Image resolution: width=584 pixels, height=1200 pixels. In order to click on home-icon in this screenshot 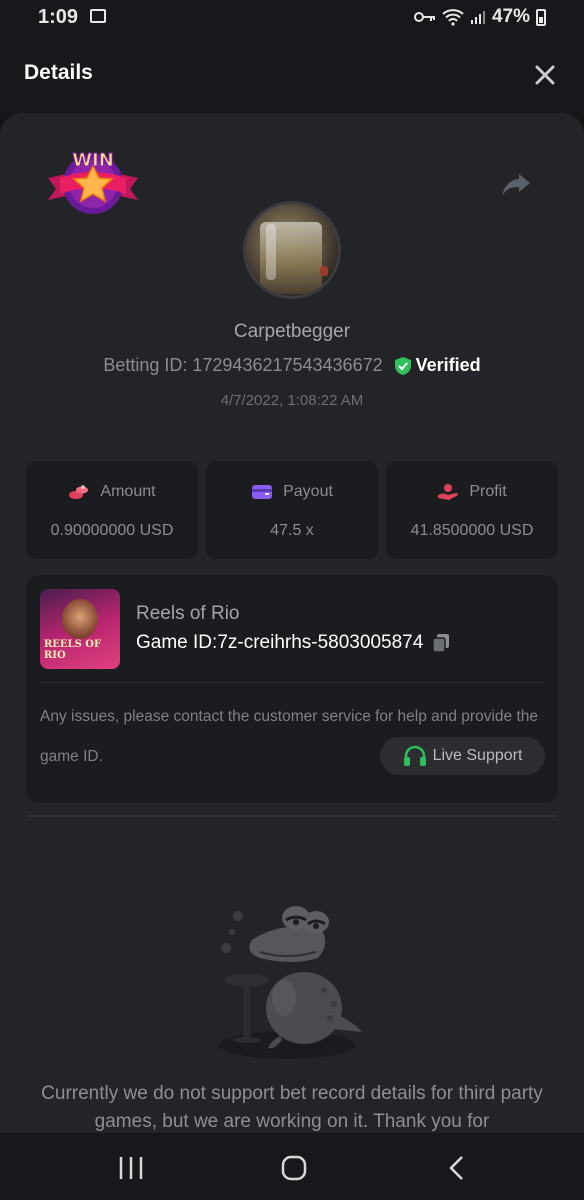, I will do `click(294, 1168)`.